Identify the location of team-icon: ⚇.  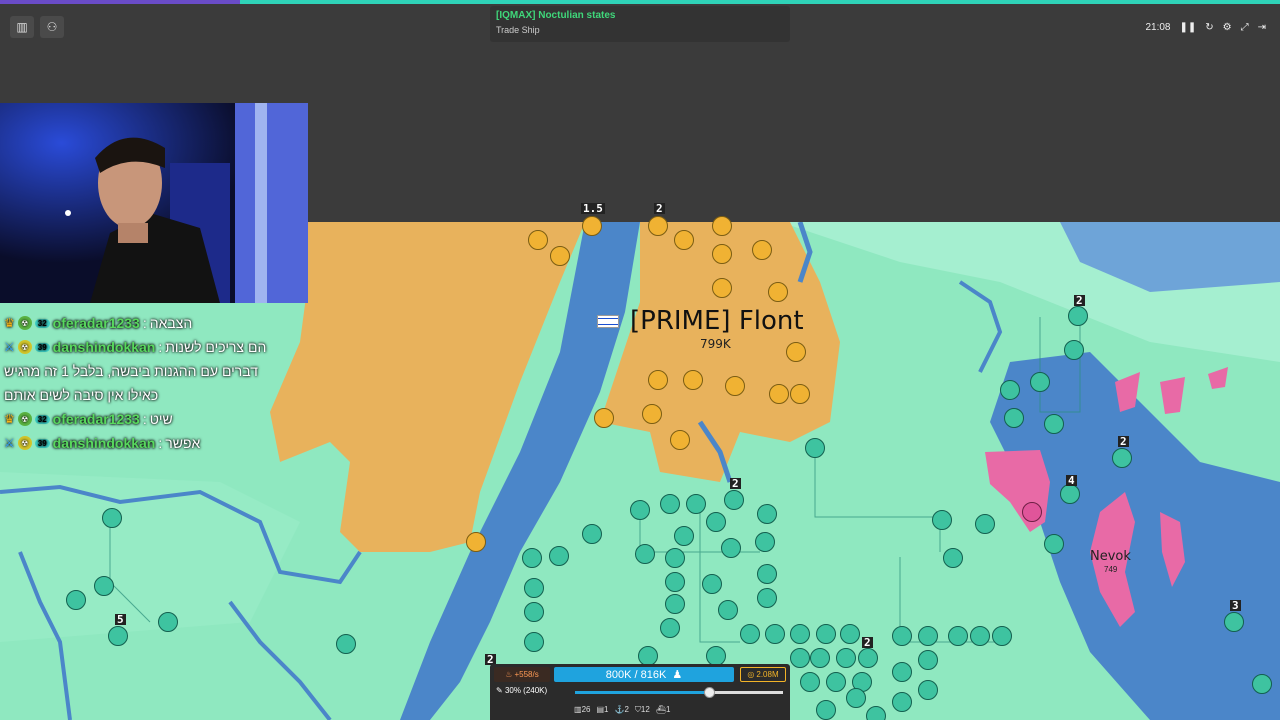
(52, 27).